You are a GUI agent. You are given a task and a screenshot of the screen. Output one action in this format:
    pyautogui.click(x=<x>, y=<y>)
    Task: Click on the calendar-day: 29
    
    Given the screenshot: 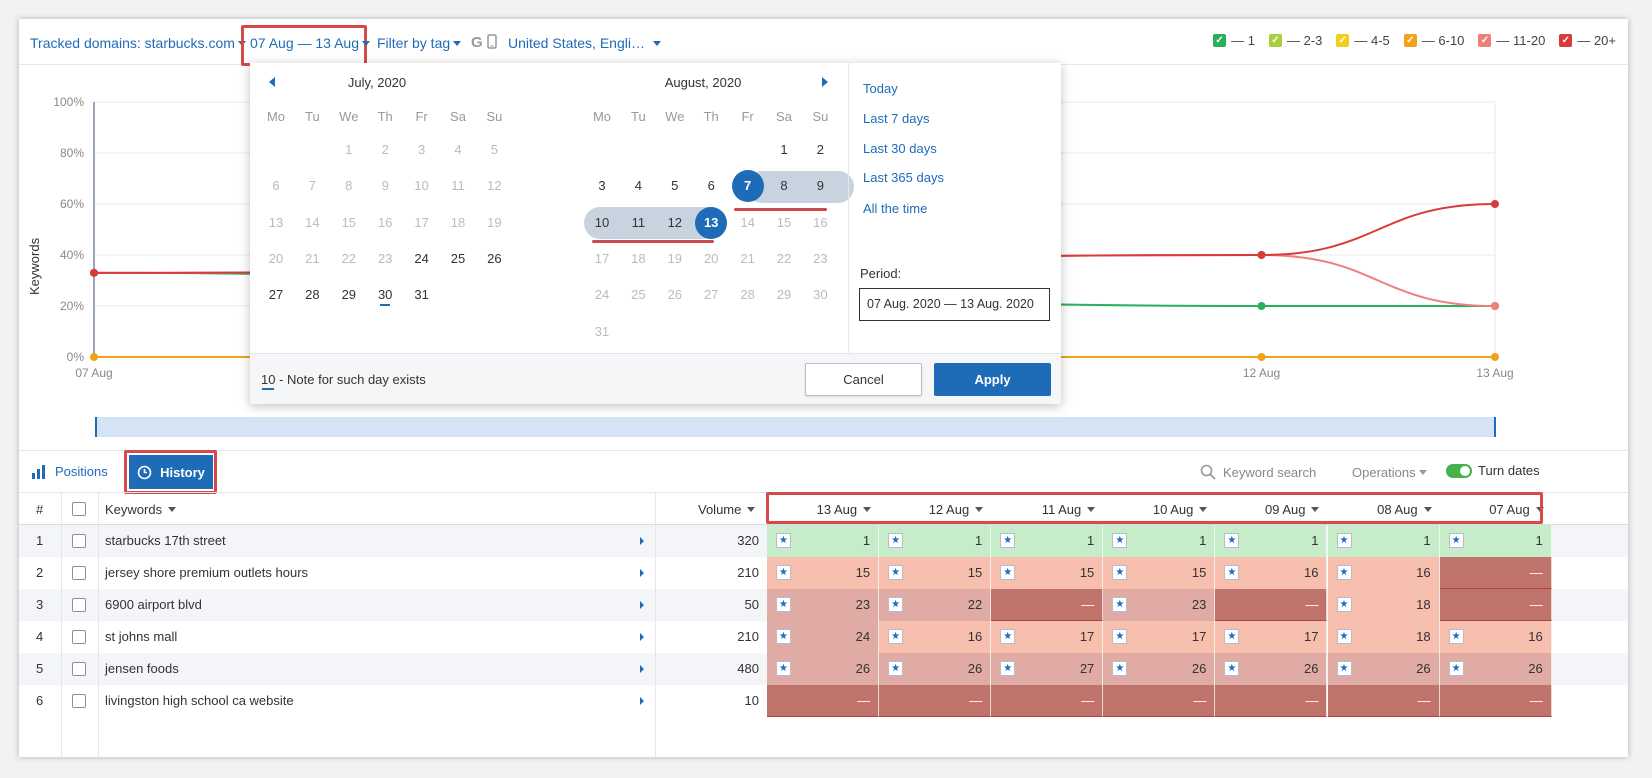 What is the action you would take?
    pyautogui.click(x=349, y=295)
    